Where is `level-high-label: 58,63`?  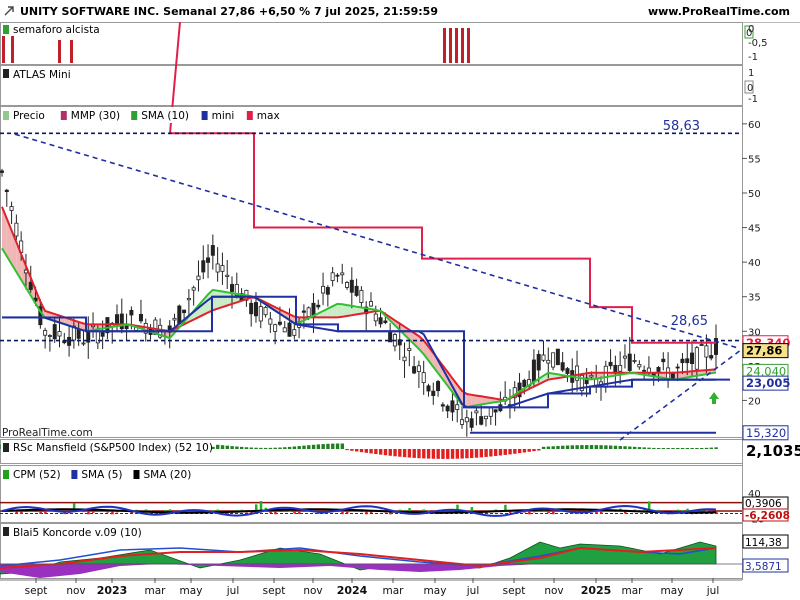 level-high-label: 58,63 is located at coordinates (681, 126).